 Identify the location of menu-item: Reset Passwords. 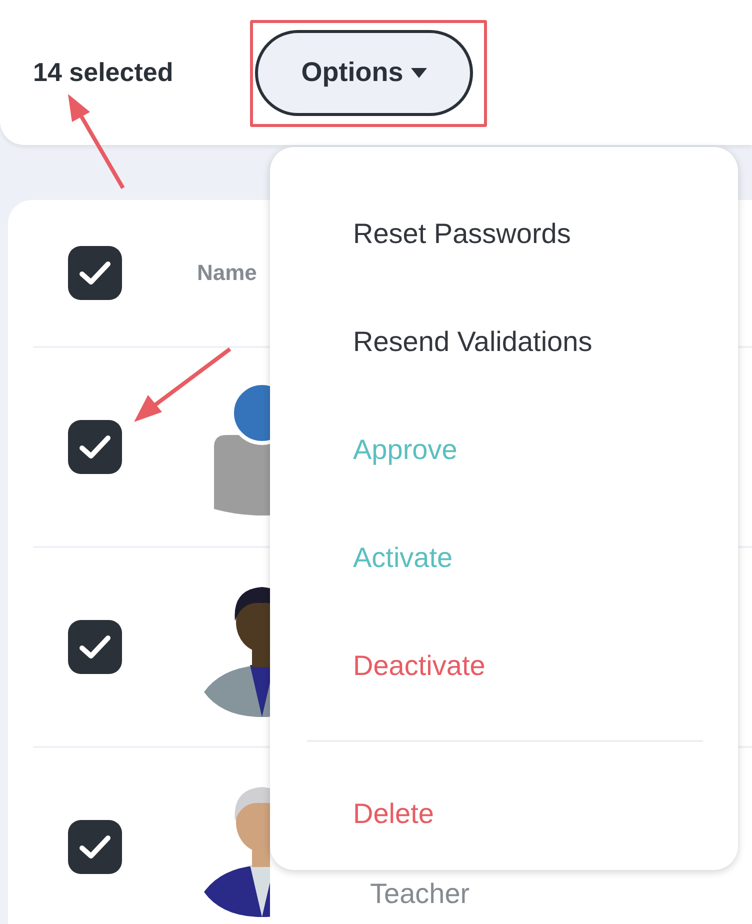
(462, 227).